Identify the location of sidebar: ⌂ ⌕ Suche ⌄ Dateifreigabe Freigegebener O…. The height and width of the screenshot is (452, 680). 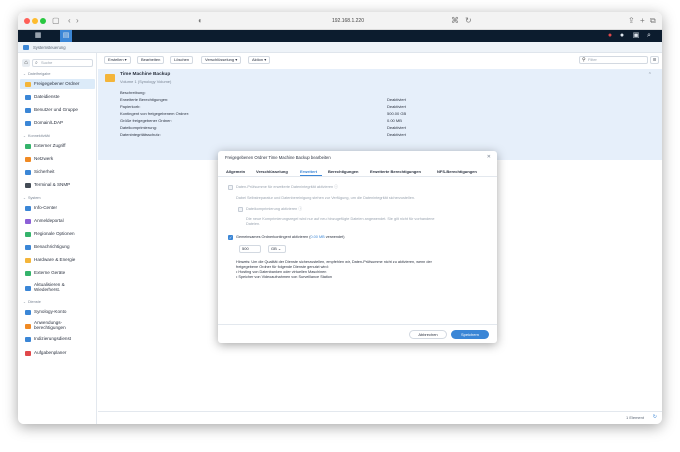
(57, 238).